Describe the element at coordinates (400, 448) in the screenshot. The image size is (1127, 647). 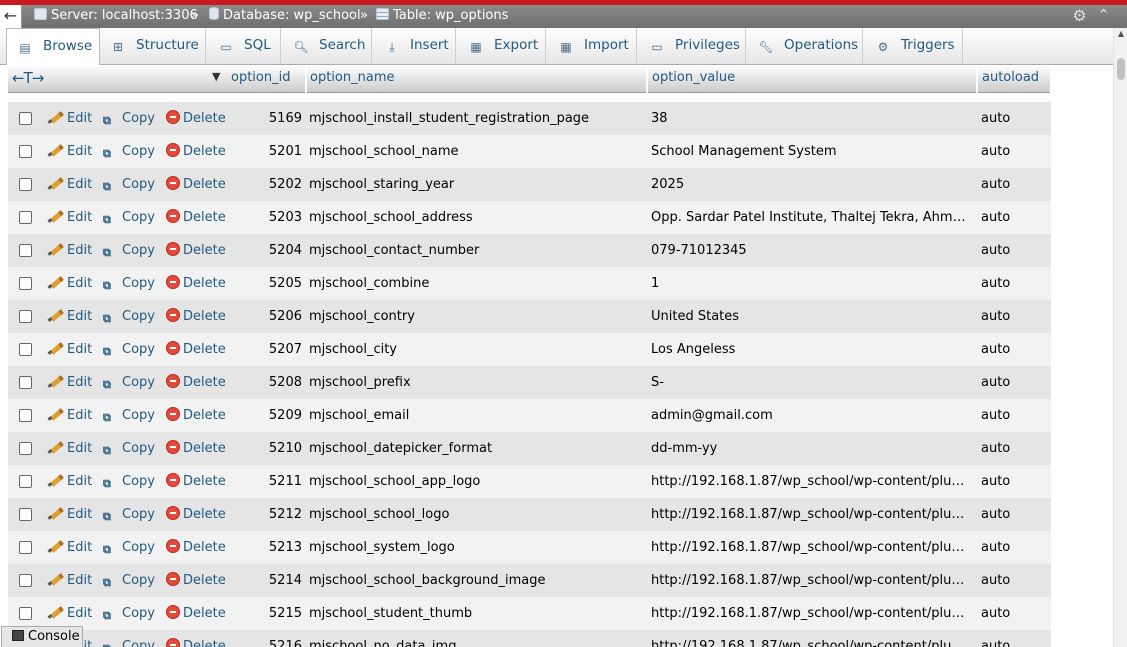
I see `cell-option-name: mjschool_datepicker_format` at that location.